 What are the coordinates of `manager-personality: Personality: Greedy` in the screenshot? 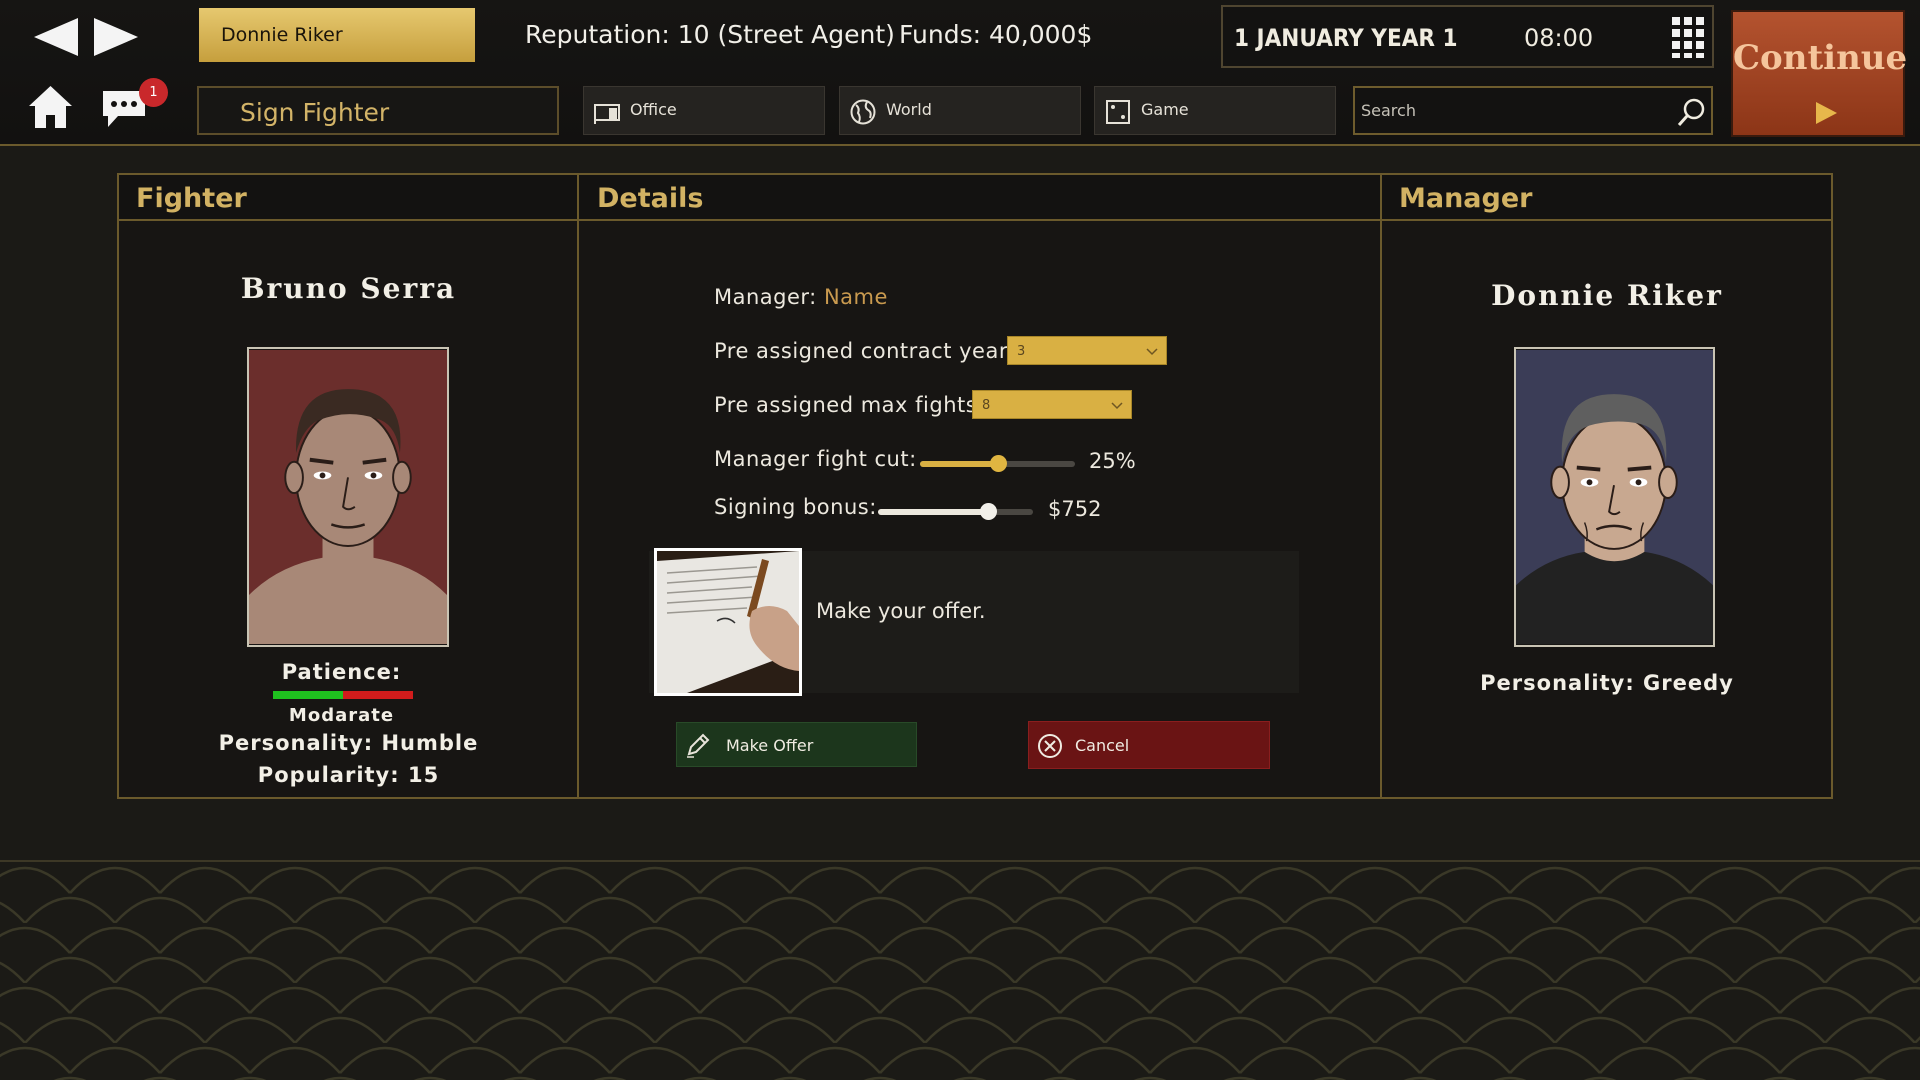 It's located at (1607, 683).